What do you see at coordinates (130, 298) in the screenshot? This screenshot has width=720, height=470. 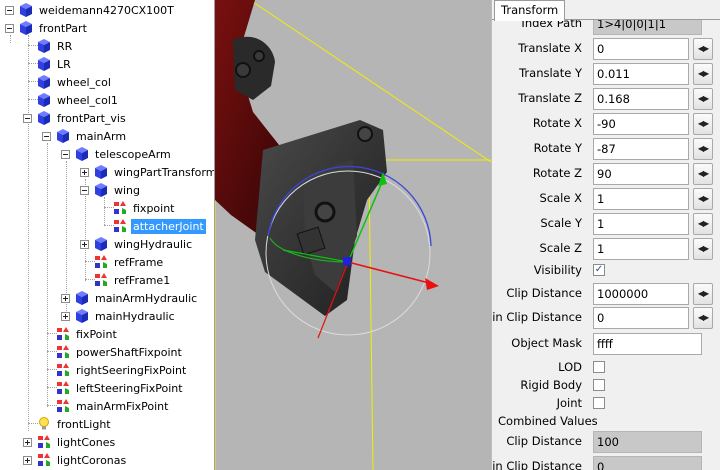 I see `tree-node: mainArmHydraulic` at bounding box center [130, 298].